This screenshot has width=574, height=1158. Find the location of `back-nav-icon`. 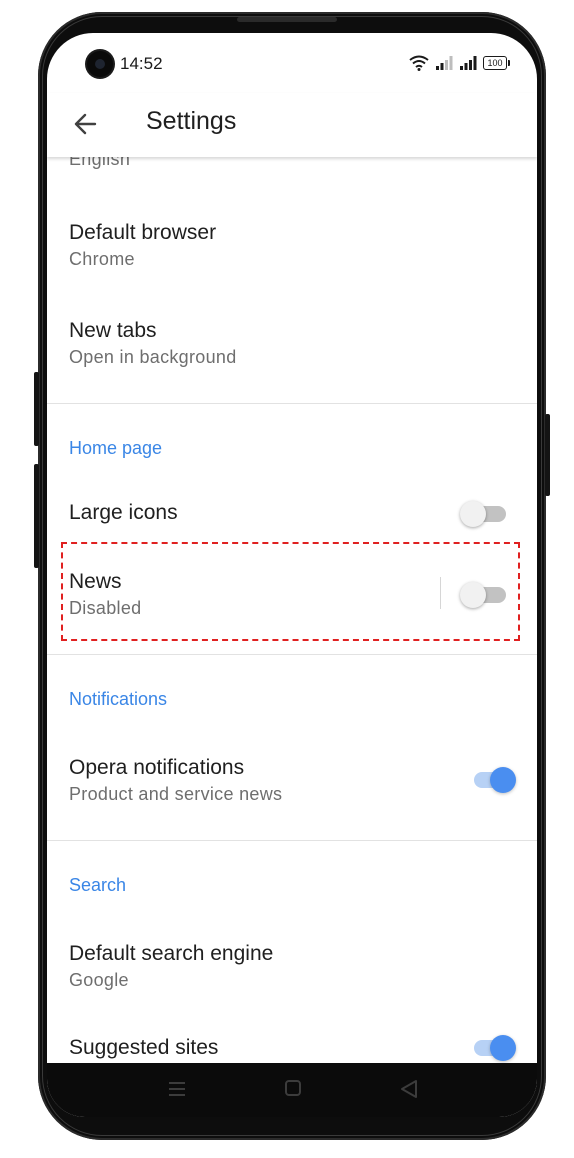

back-nav-icon is located at coordinates (409, 1089).